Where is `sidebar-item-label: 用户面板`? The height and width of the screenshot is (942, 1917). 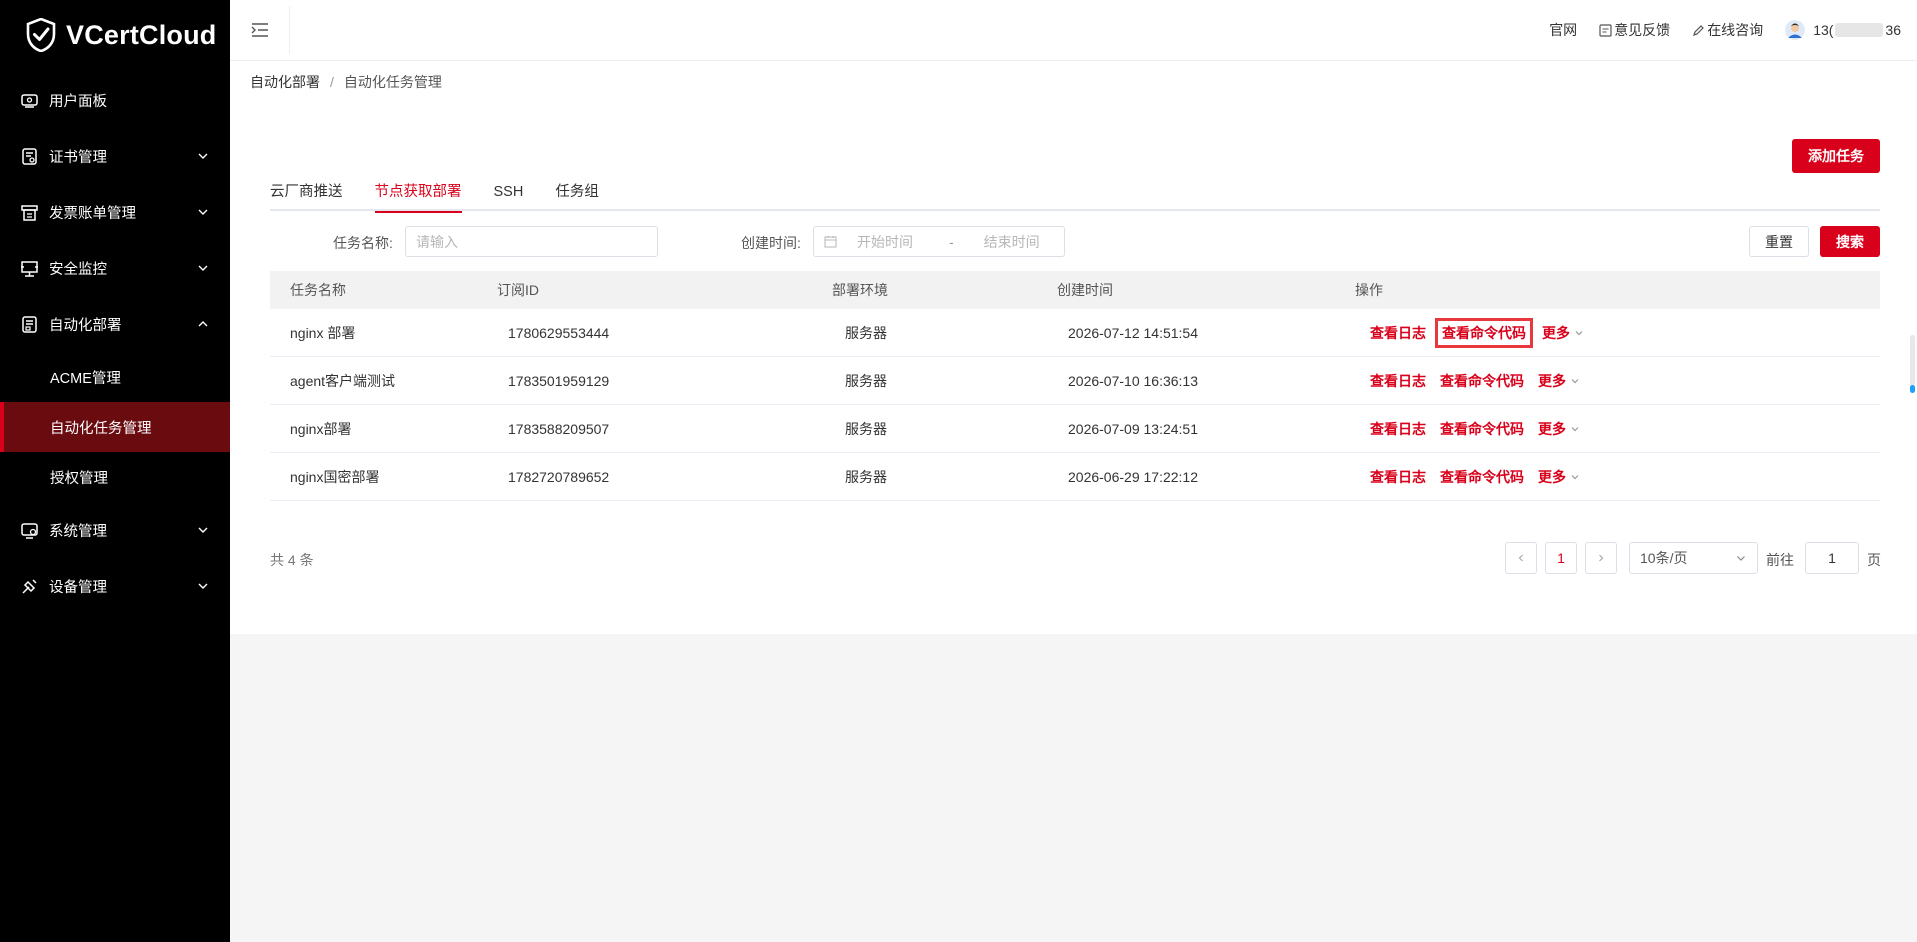
sidebar-item-label: 用户面板 is located at coordinates (78, 101).